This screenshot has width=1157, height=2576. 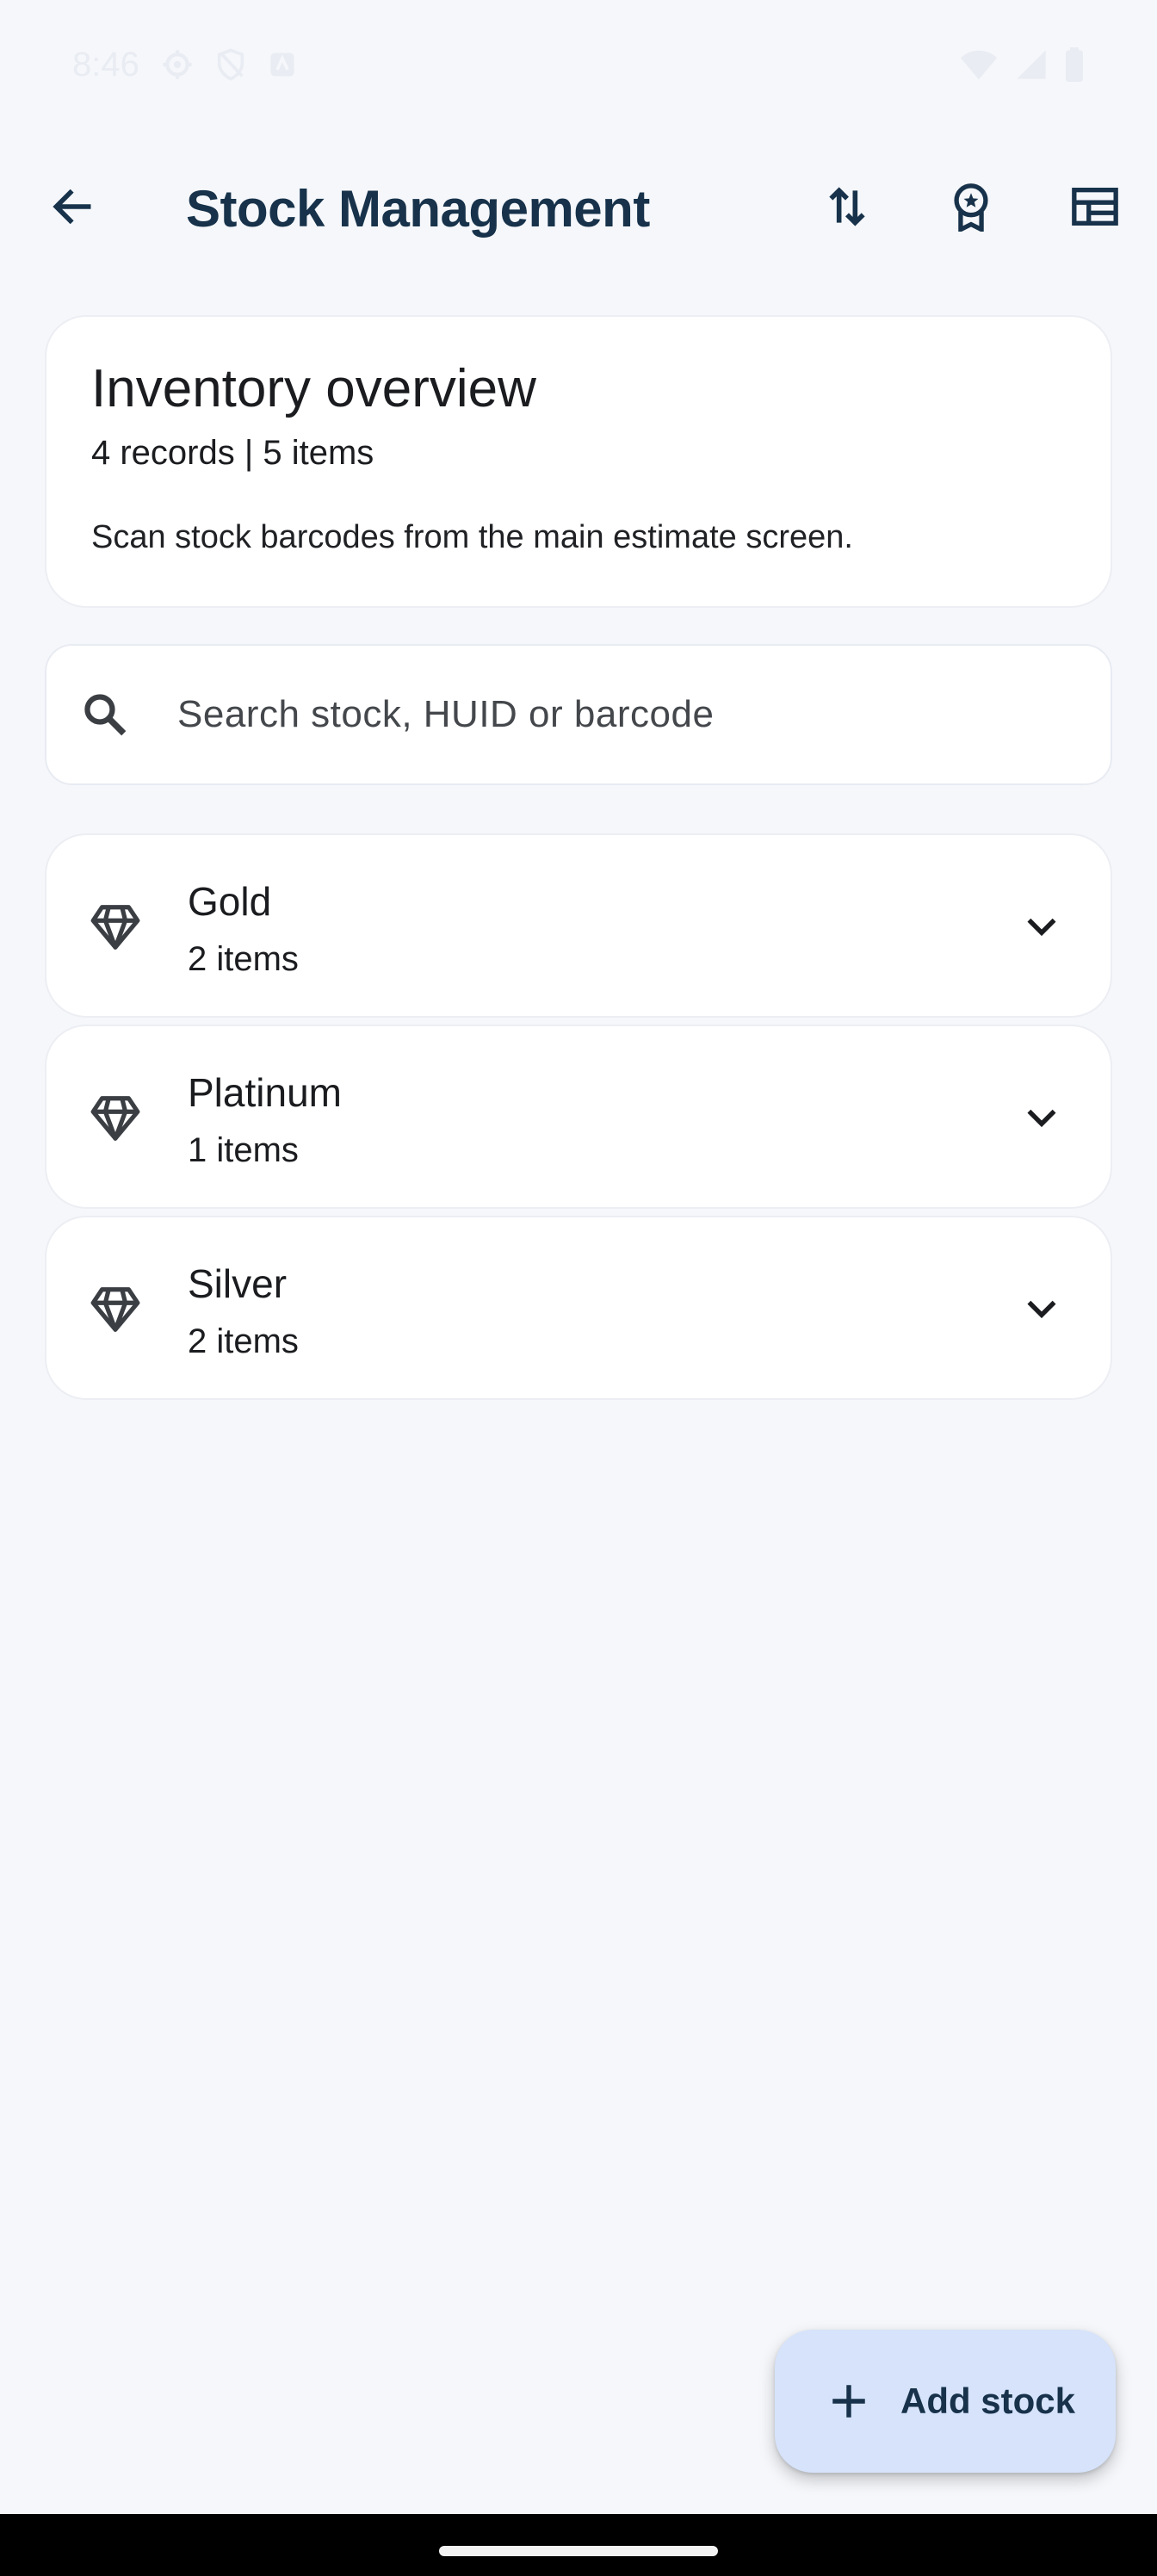 What do you see at coordinates (178, 64) in the screenshot?
I see `gear-icon` at bounding box center [178, 64].